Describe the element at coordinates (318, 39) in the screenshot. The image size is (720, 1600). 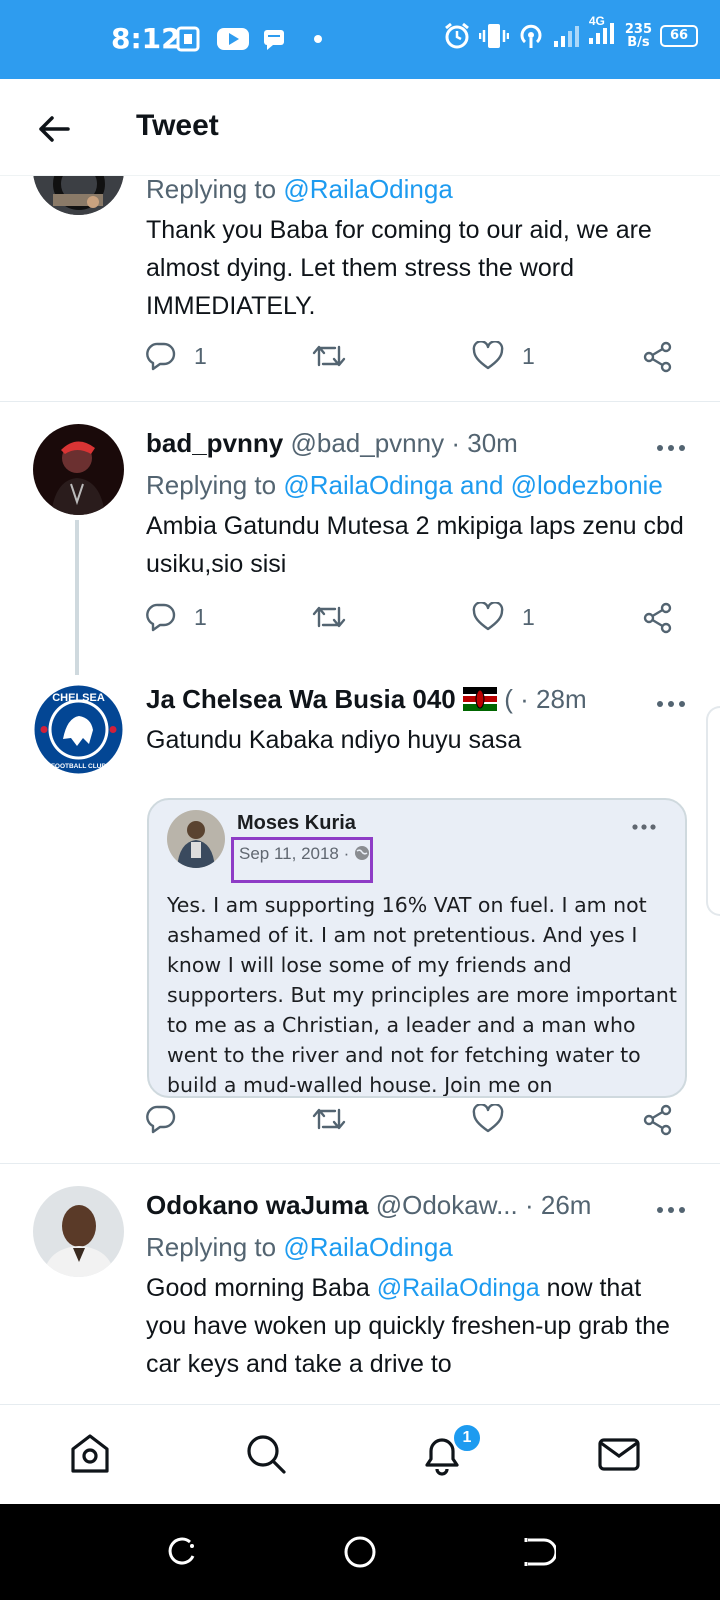
I see `dot-icon` at that location.